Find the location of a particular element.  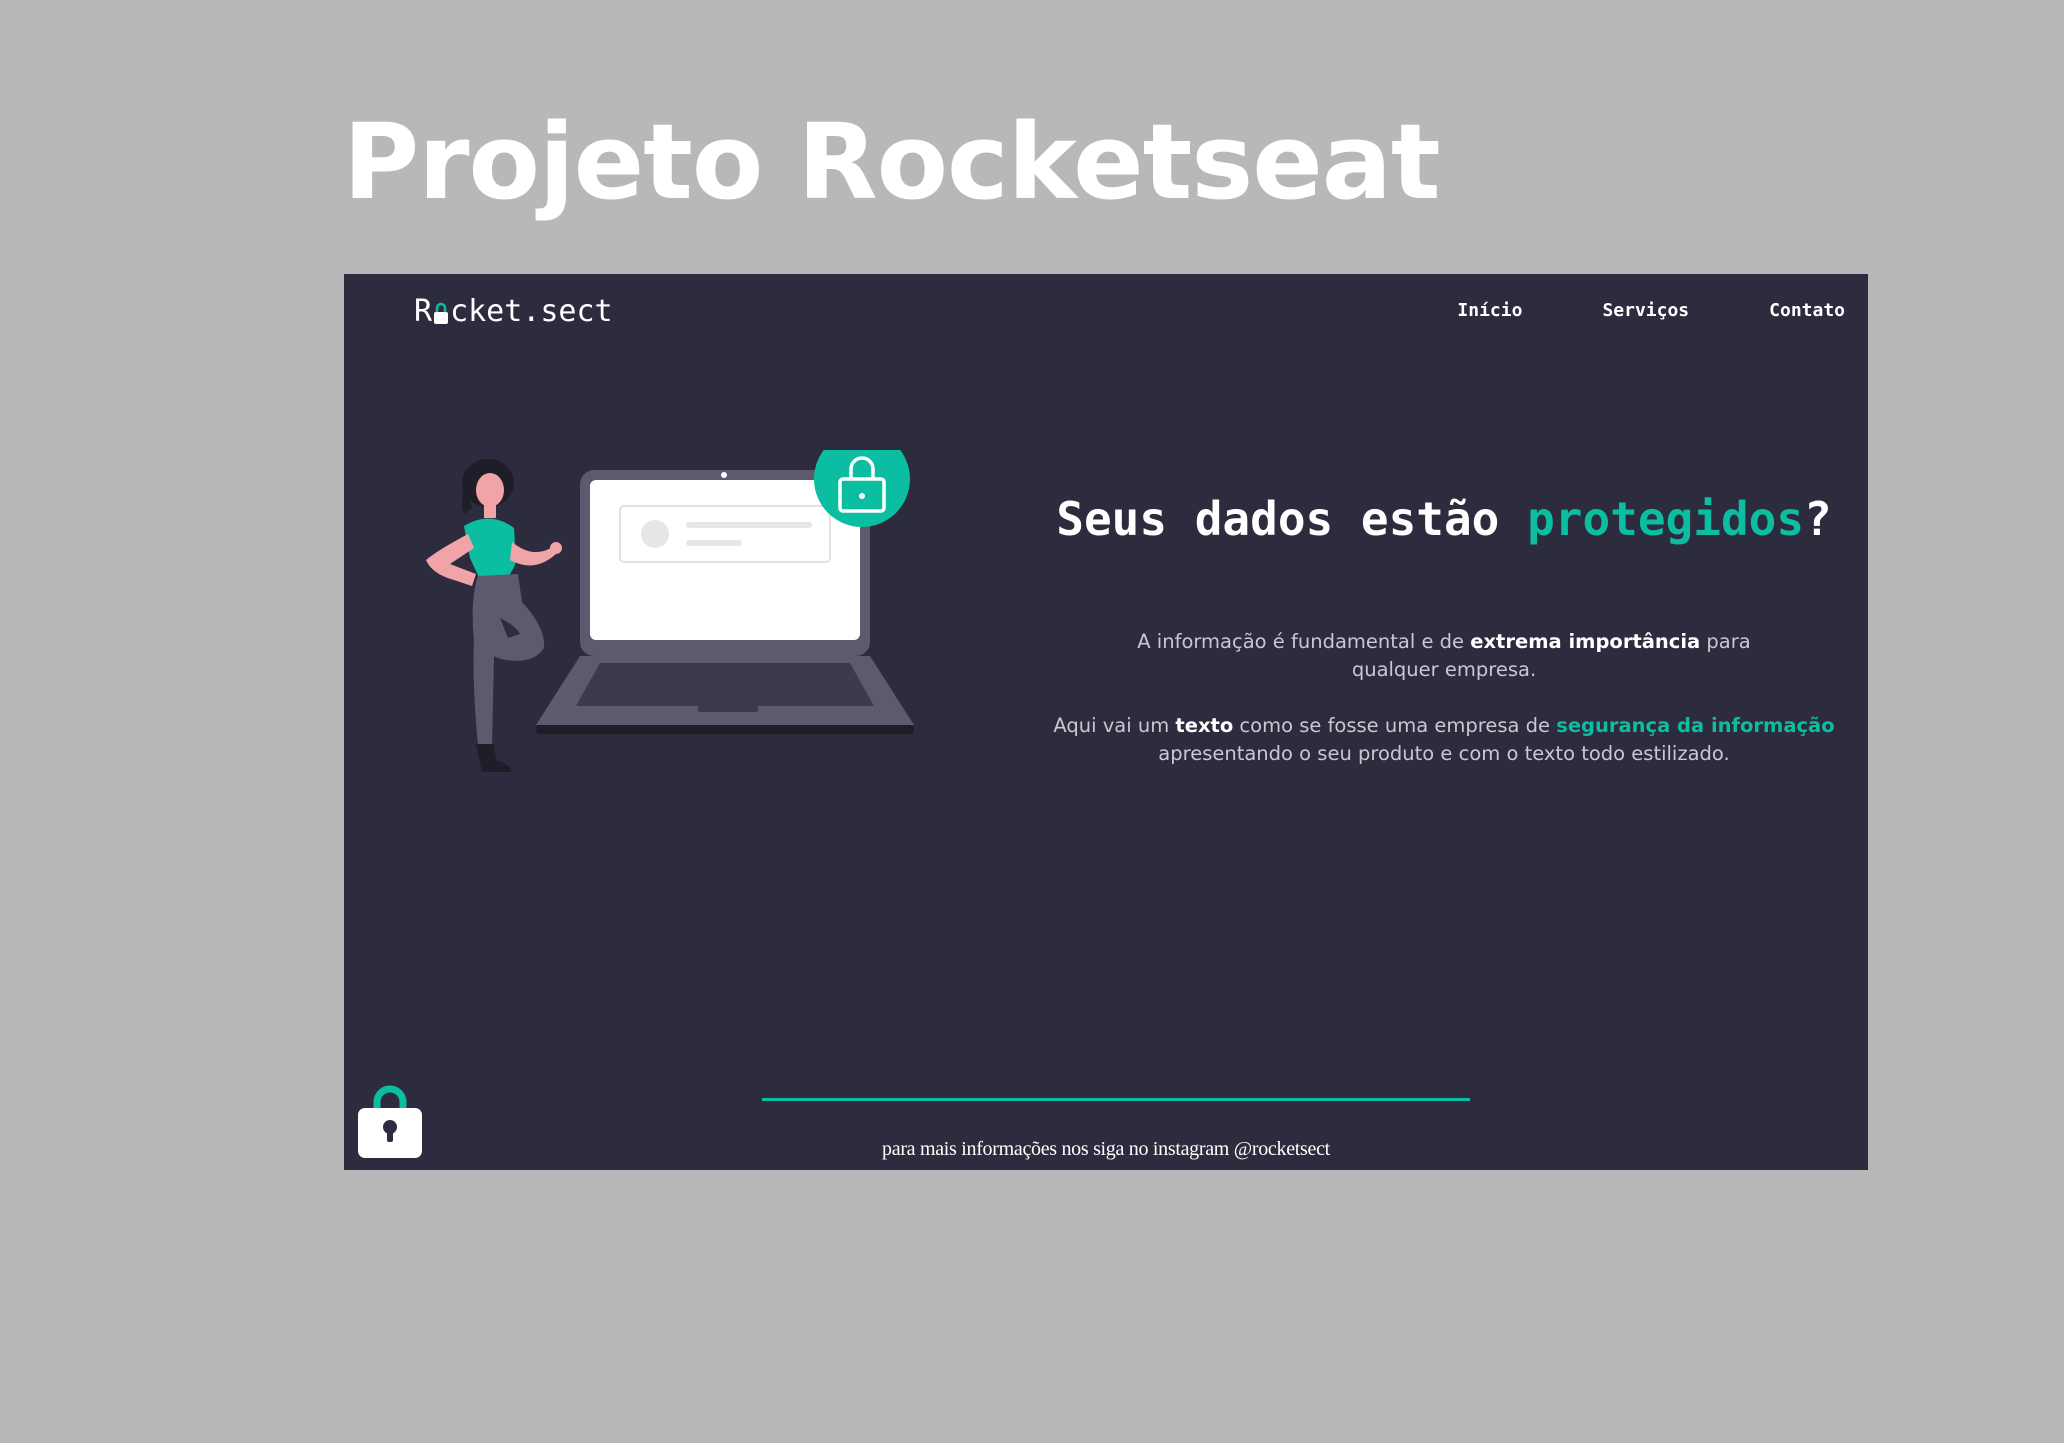

page-title: Projeto Rocketseat is located at coordinates (892, 162).